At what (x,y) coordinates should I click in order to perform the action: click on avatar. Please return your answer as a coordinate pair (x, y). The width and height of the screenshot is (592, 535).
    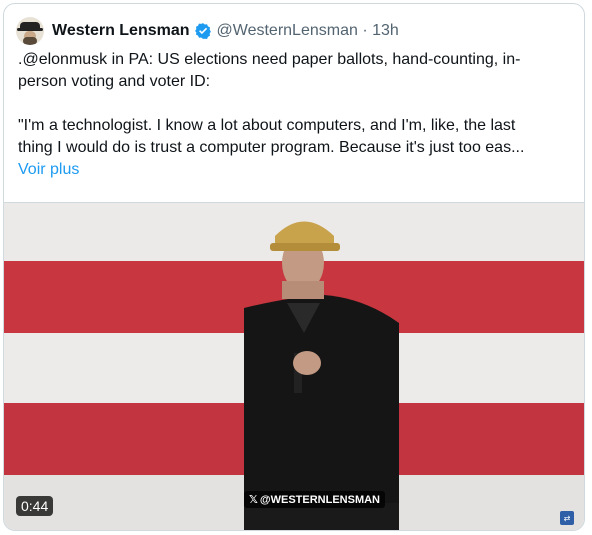
    Looking at the image, I should click on (30, 31).